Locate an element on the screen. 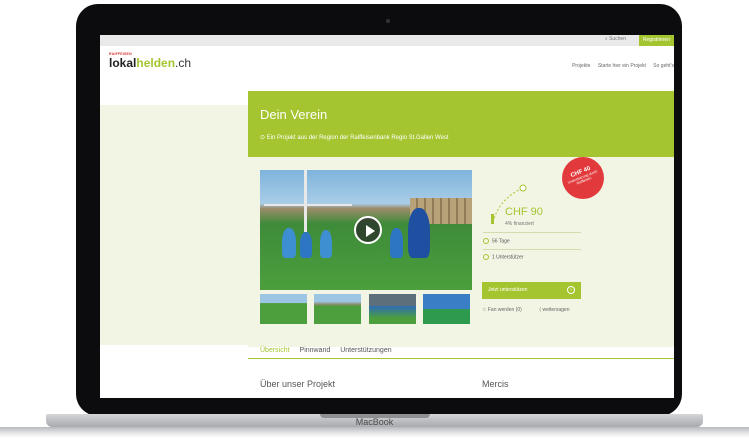 Image resolution: width=749 pixels, height=438 pixels. tab-supports: Unterstützungen is located at coordinates (365, 350).